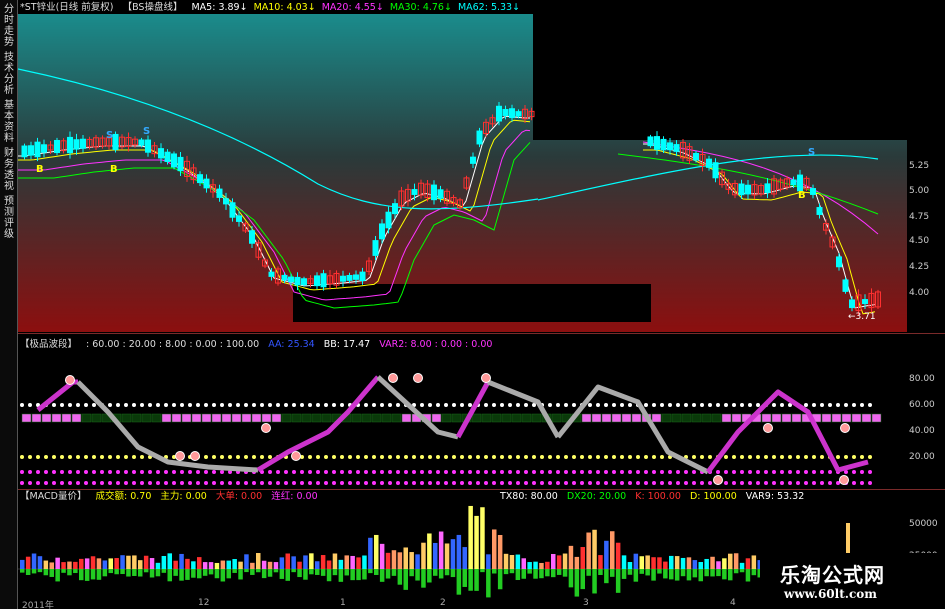 This screenshot has height=609, width=945. I want to click on date-label: 2011年, so click(38, 605).